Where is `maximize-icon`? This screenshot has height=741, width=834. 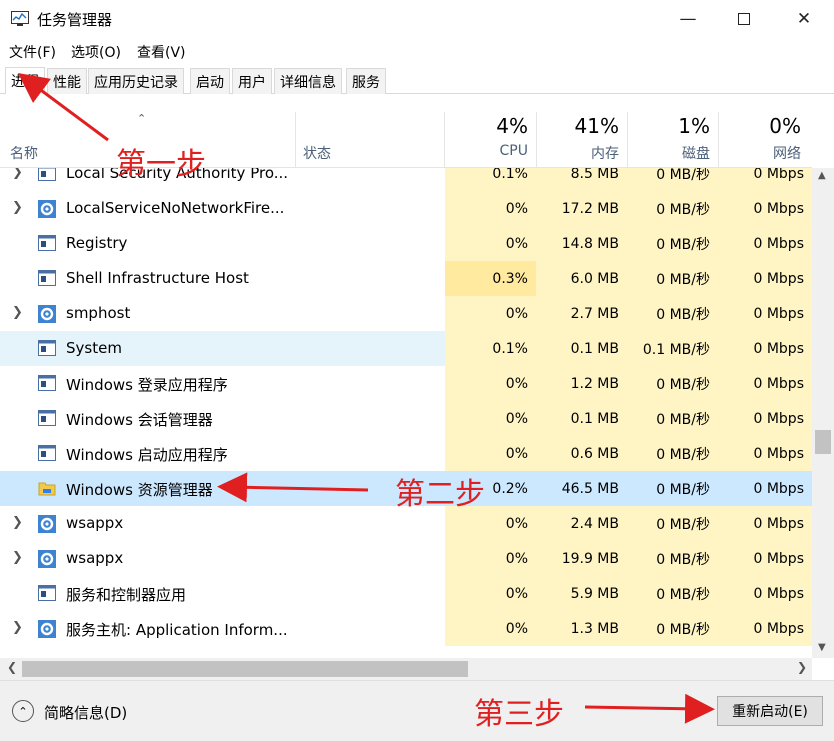
maximize-icon is located at coordinates (744, 19).